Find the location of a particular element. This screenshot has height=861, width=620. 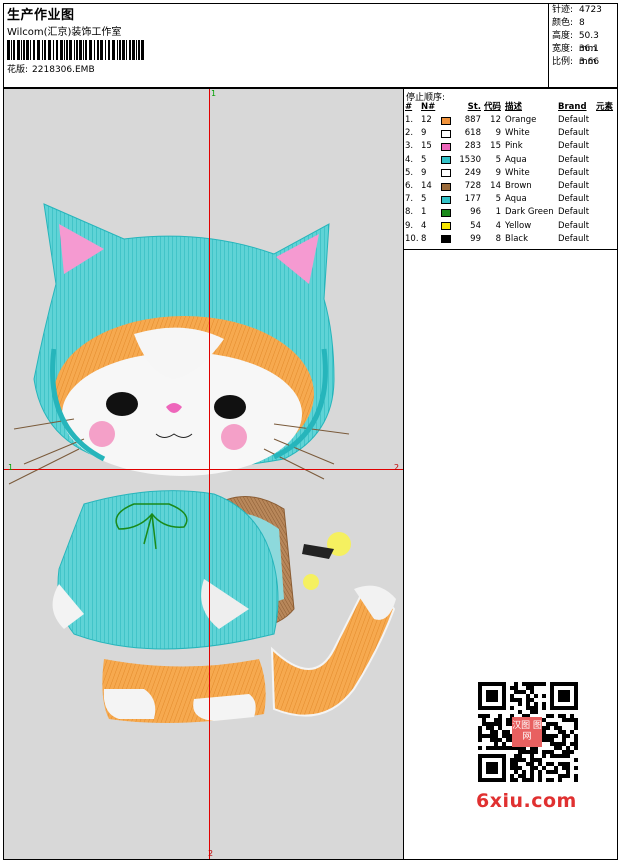

row-index: 8. is located at coordinates (409, 212).